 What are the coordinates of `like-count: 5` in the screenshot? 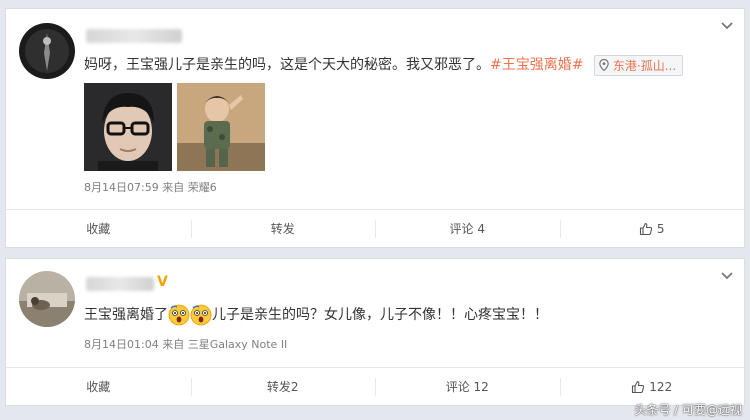 It's located at (660, 228).